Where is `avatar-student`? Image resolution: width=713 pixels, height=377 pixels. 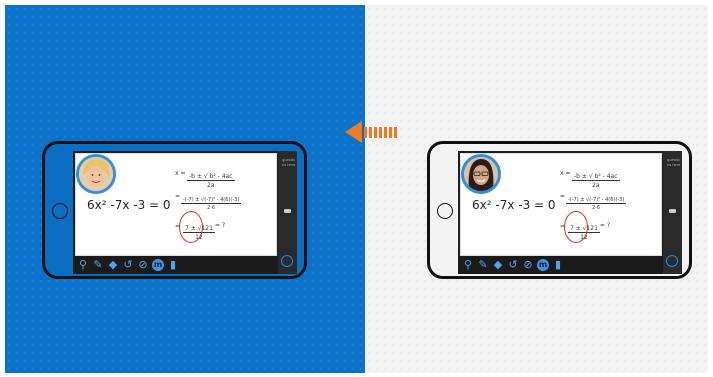
avatar-student is located at coordinates (481, 174).